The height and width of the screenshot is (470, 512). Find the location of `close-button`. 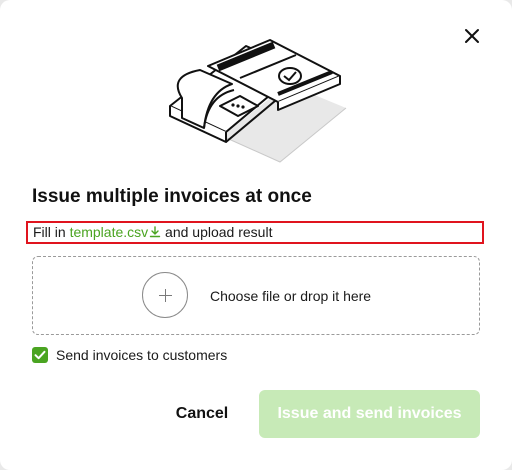

close-button is located at coordinates (472, 36).